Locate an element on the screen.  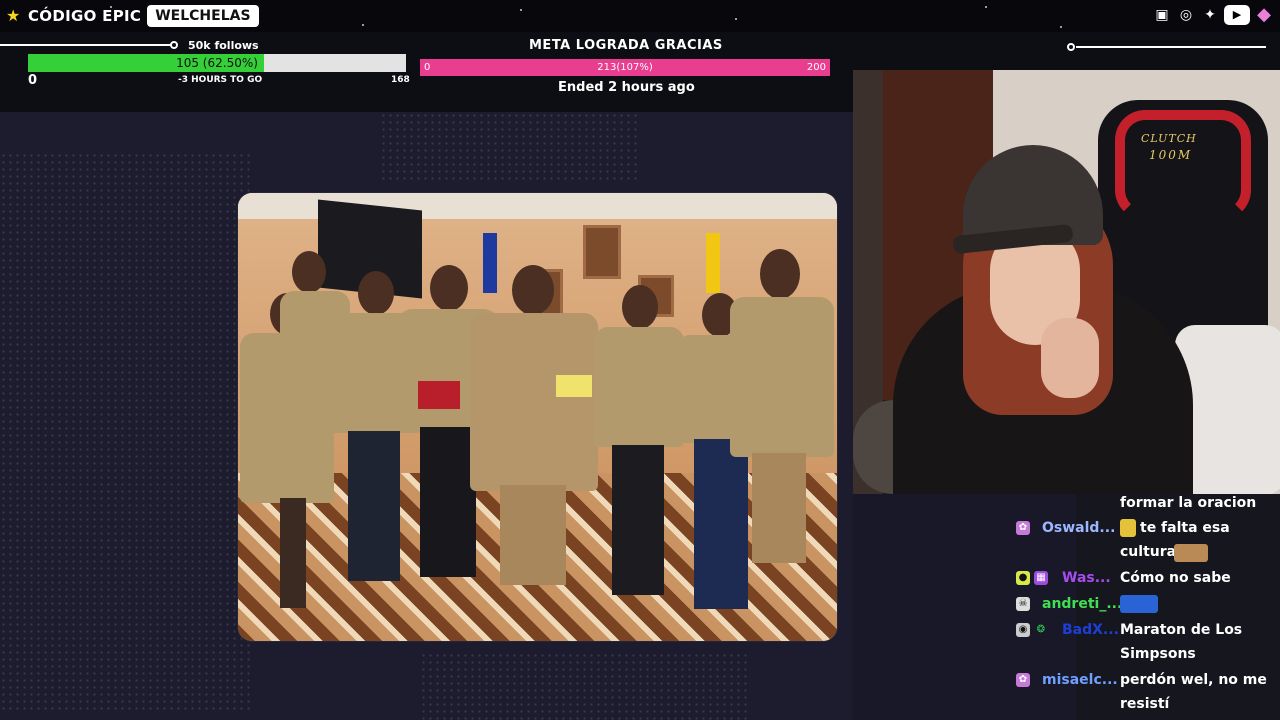
gaming-chair-trim is located at coordinates (1183, 165).